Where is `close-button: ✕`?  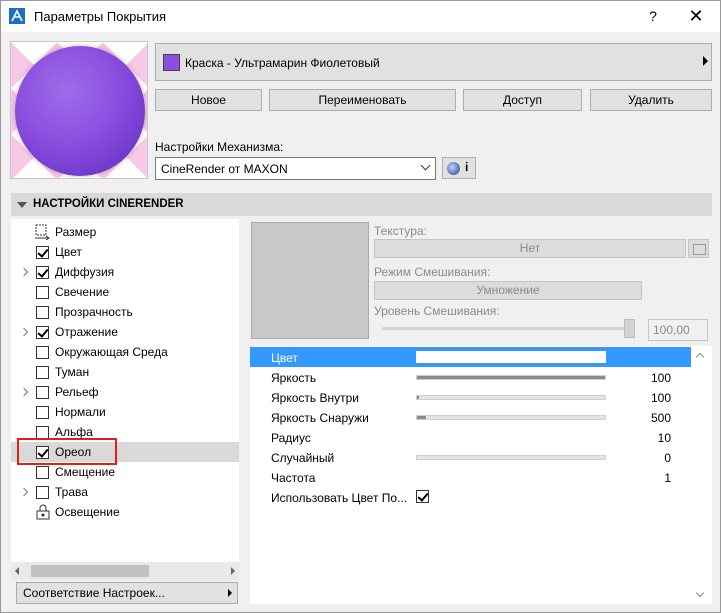
close-button: ✕ is located at coordinates (696, 16).